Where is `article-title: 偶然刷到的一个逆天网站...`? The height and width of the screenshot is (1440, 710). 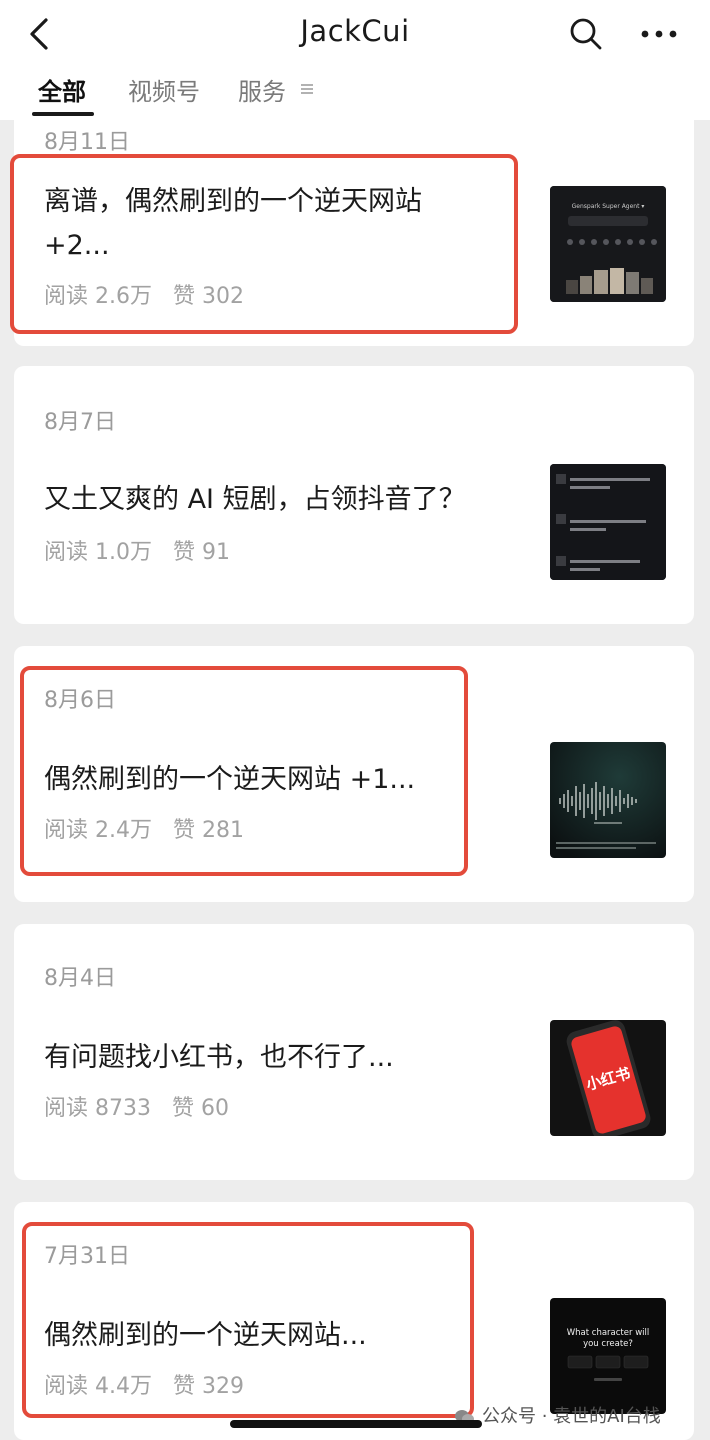
article-title: 偶然刷到的一个逆天网站... is located at coordinates (264, 1336).